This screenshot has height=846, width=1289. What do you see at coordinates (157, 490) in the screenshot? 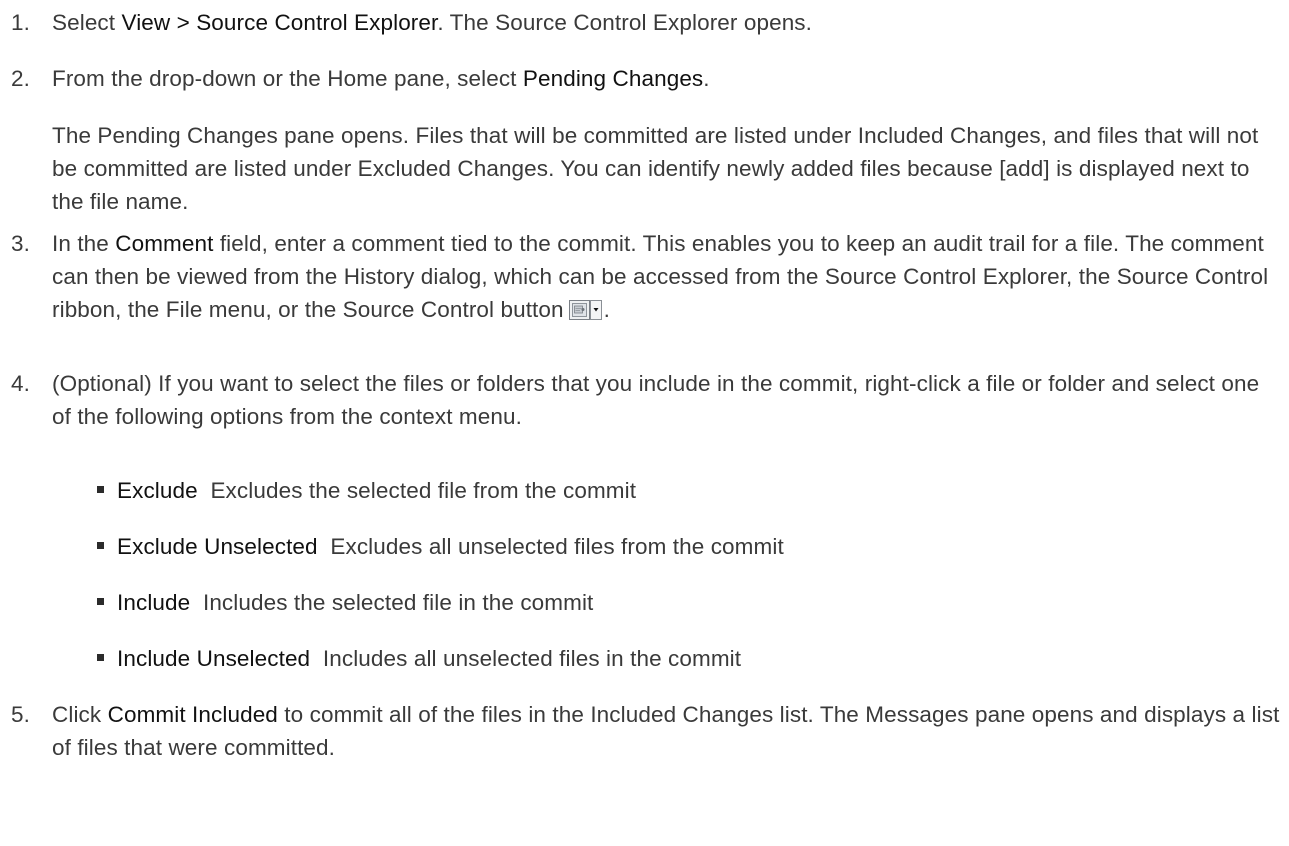
I see `option-term: Exclude` at bounding box center [157, 490].